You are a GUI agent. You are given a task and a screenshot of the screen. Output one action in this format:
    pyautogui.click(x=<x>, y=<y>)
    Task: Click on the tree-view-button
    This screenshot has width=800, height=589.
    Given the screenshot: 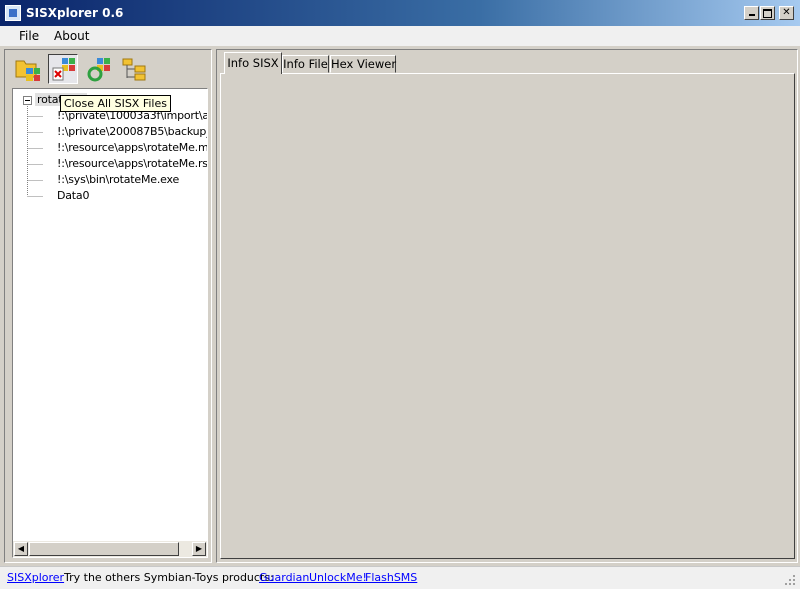 What is the action you would take?
    pyautogui.click(x=135, y=69)
    